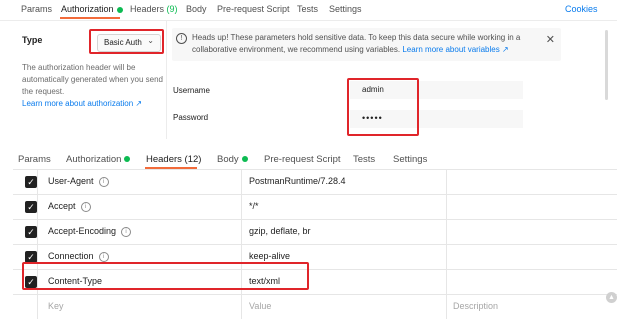 The height and width of the screenshot is (319, 617). What do you see at coordinates (280, 231) in the screenshot?
I see `header-value: gzip, deflate, br` at bounding box center [280, 231].